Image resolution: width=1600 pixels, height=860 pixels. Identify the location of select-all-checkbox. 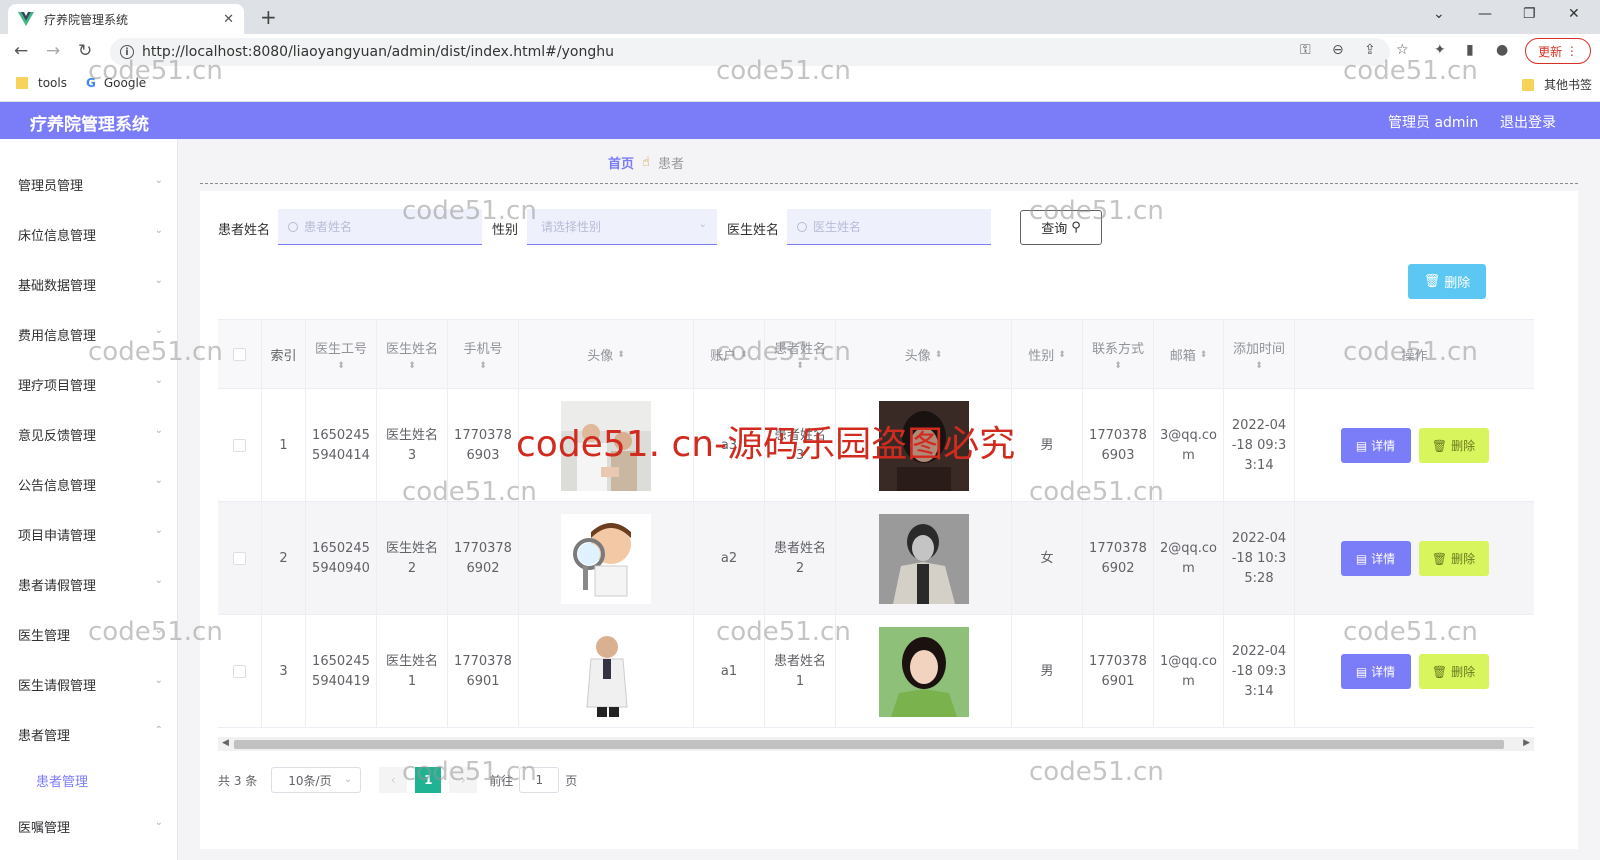
(239, 354).